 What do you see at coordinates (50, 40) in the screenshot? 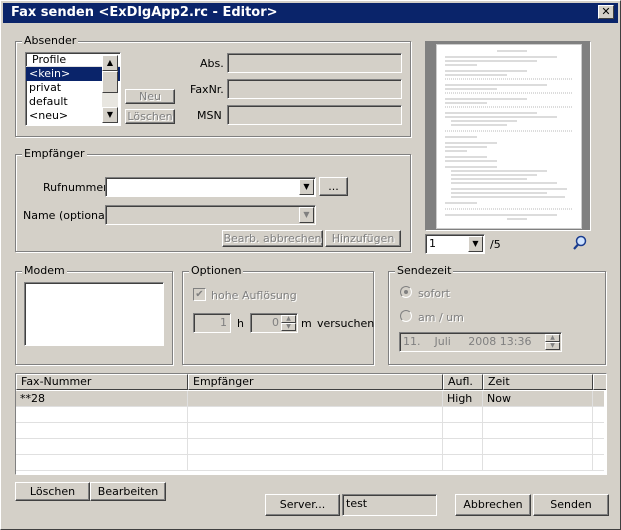
I see `absender-legend: Absender` at bounding box center [50, 40].